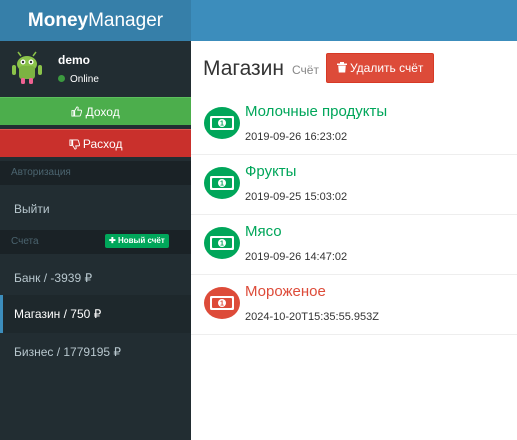  I want to click on online-status-icon, so click(61, 78).